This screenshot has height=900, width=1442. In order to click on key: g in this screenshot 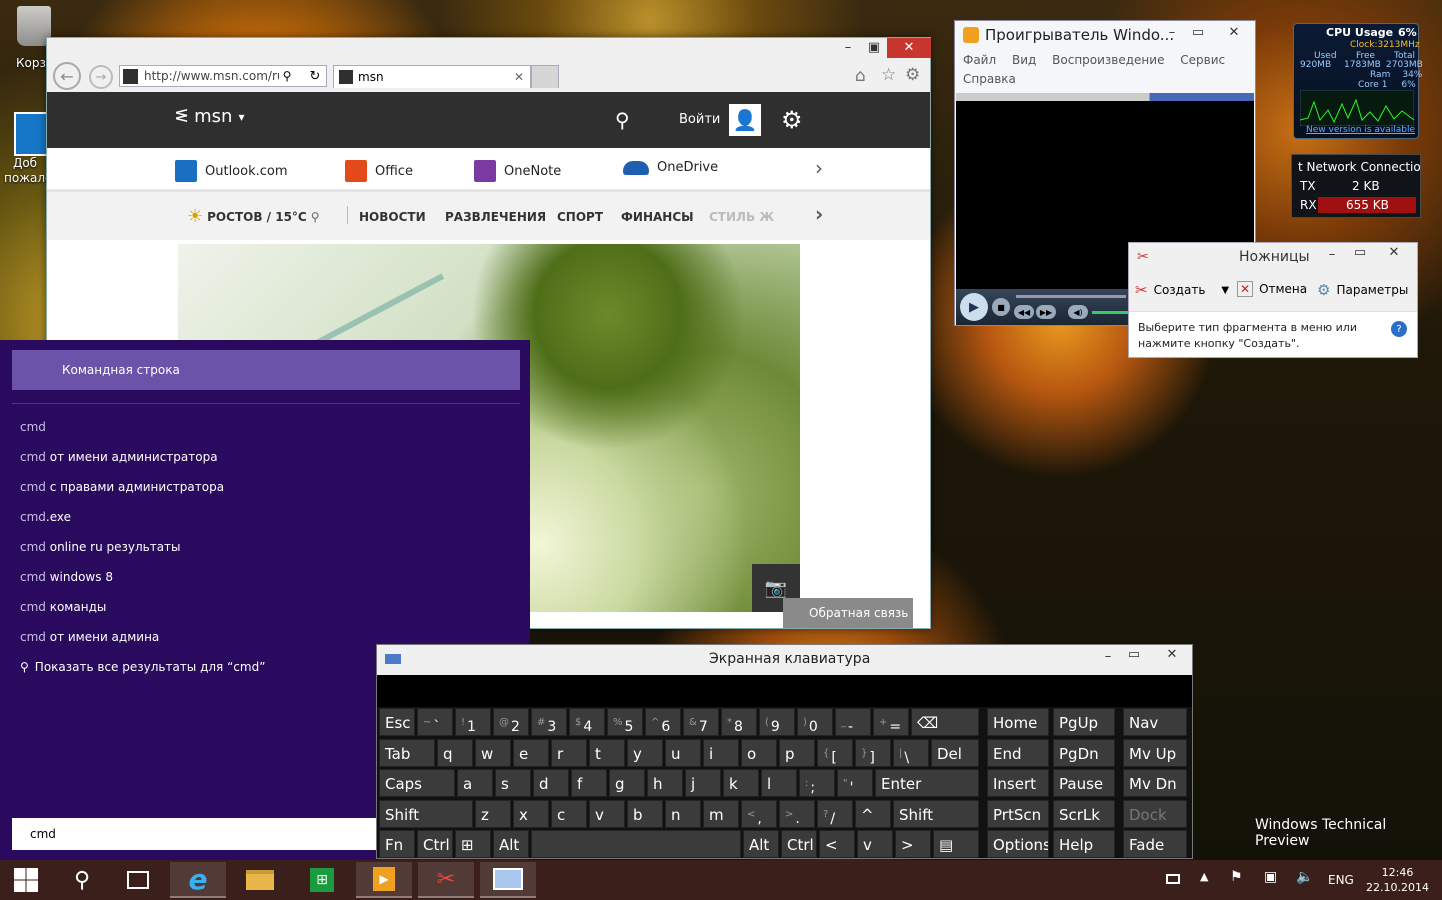, I will do `click(627, 783)`.